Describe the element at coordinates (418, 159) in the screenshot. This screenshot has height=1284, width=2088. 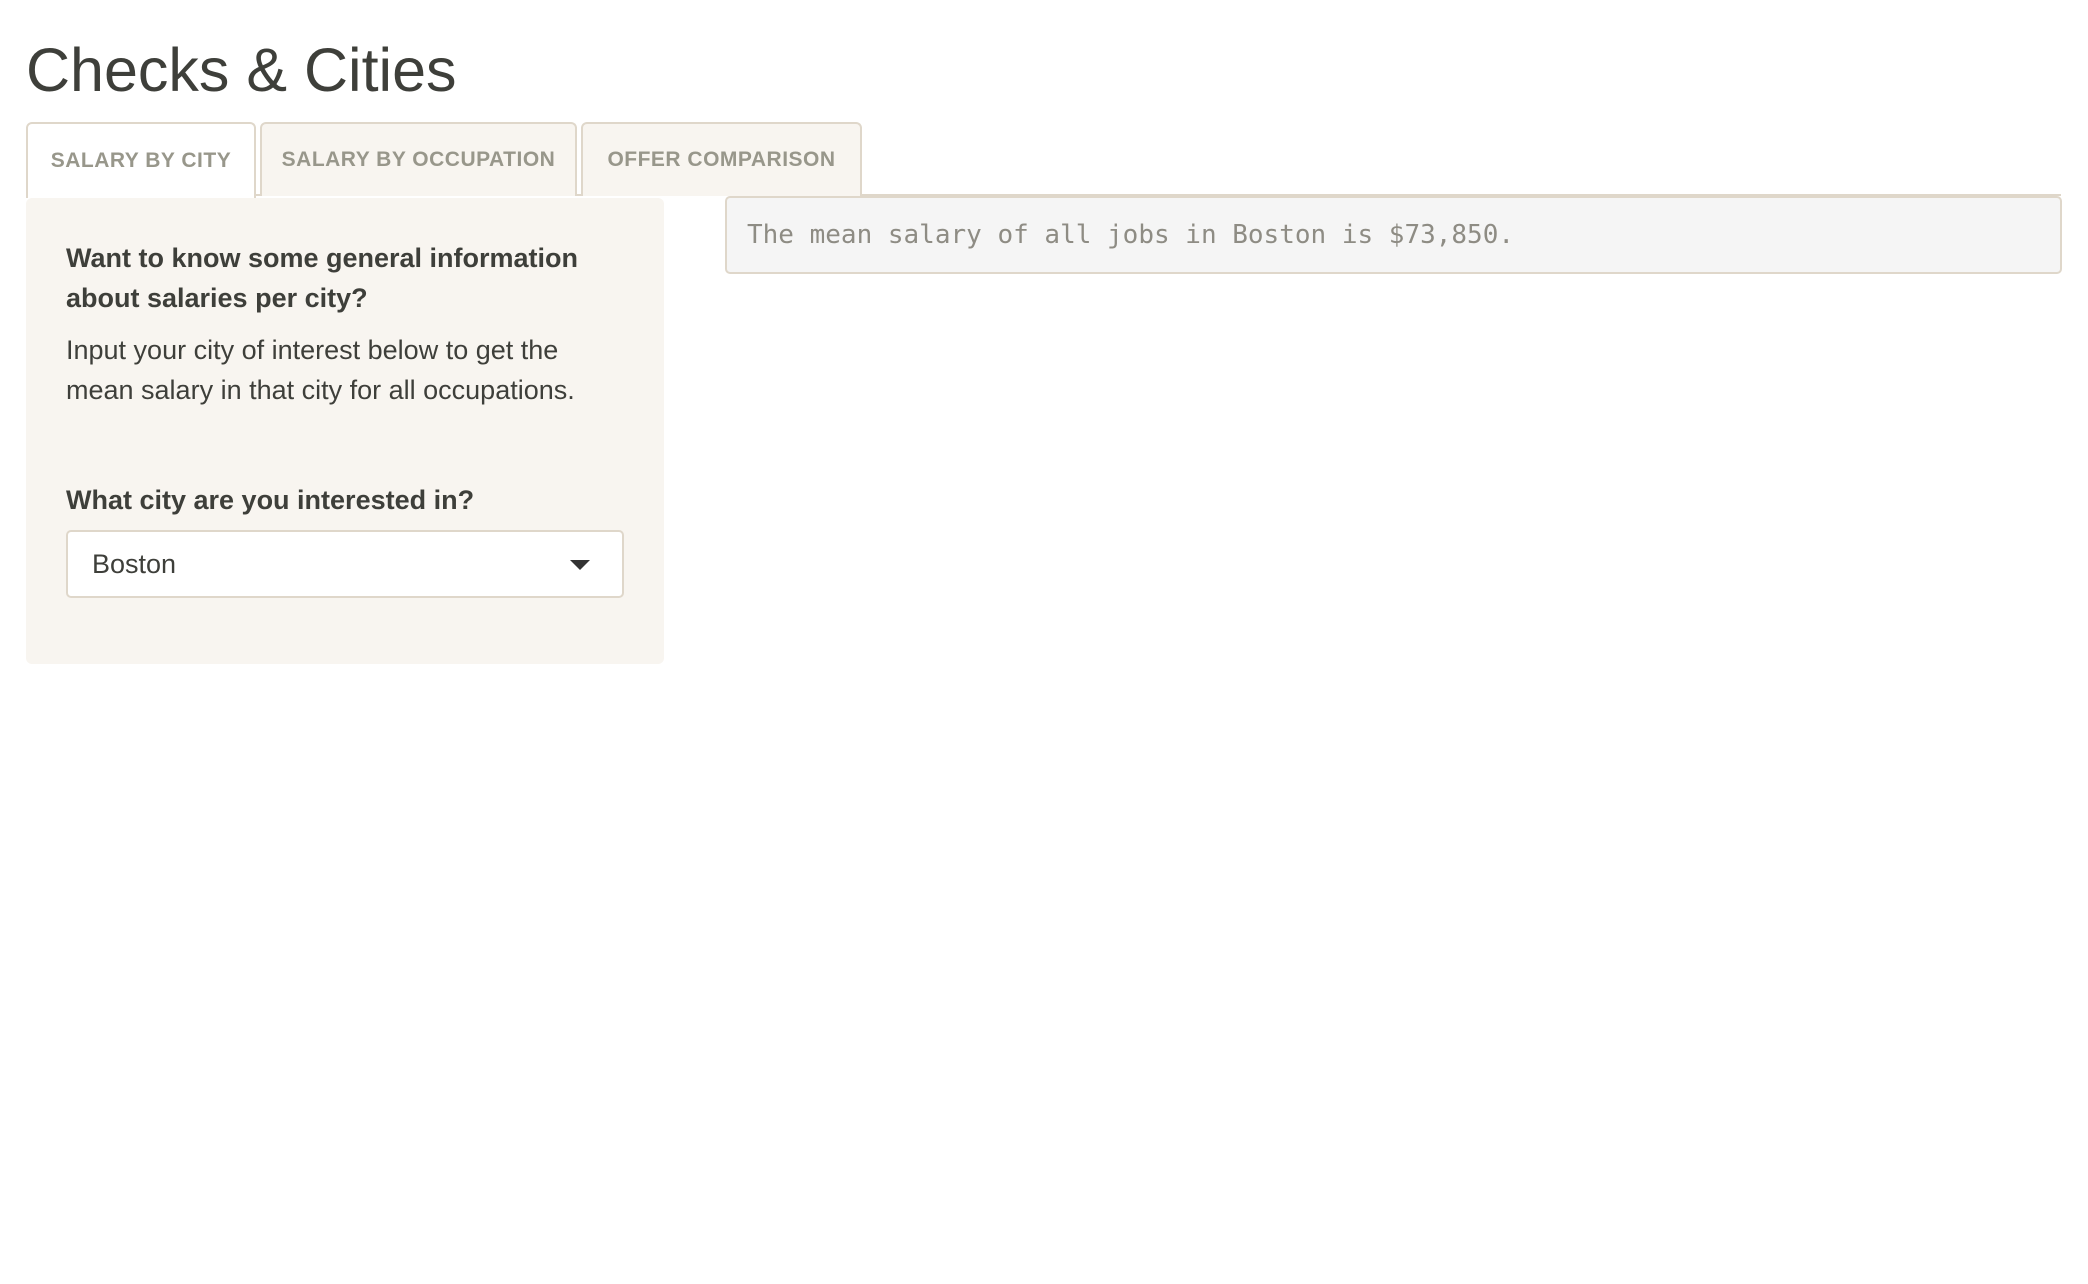
I see `tab-salary-by-occupation: SALARY BY OCCUPATION` at that location.